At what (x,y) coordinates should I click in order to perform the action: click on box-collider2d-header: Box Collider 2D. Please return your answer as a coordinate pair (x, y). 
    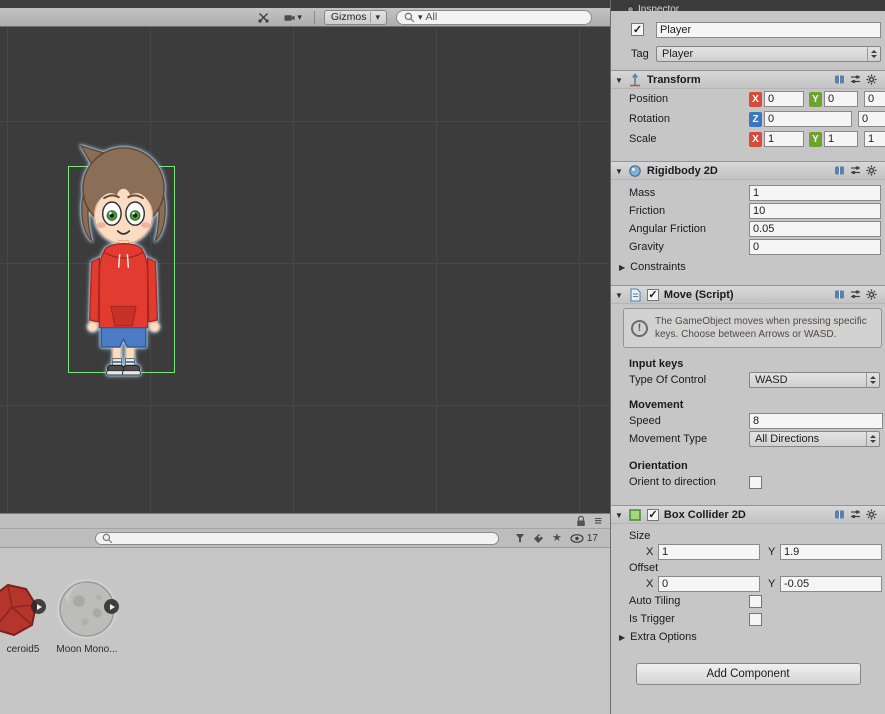
    Looking at the image, I should click on (748, 514).